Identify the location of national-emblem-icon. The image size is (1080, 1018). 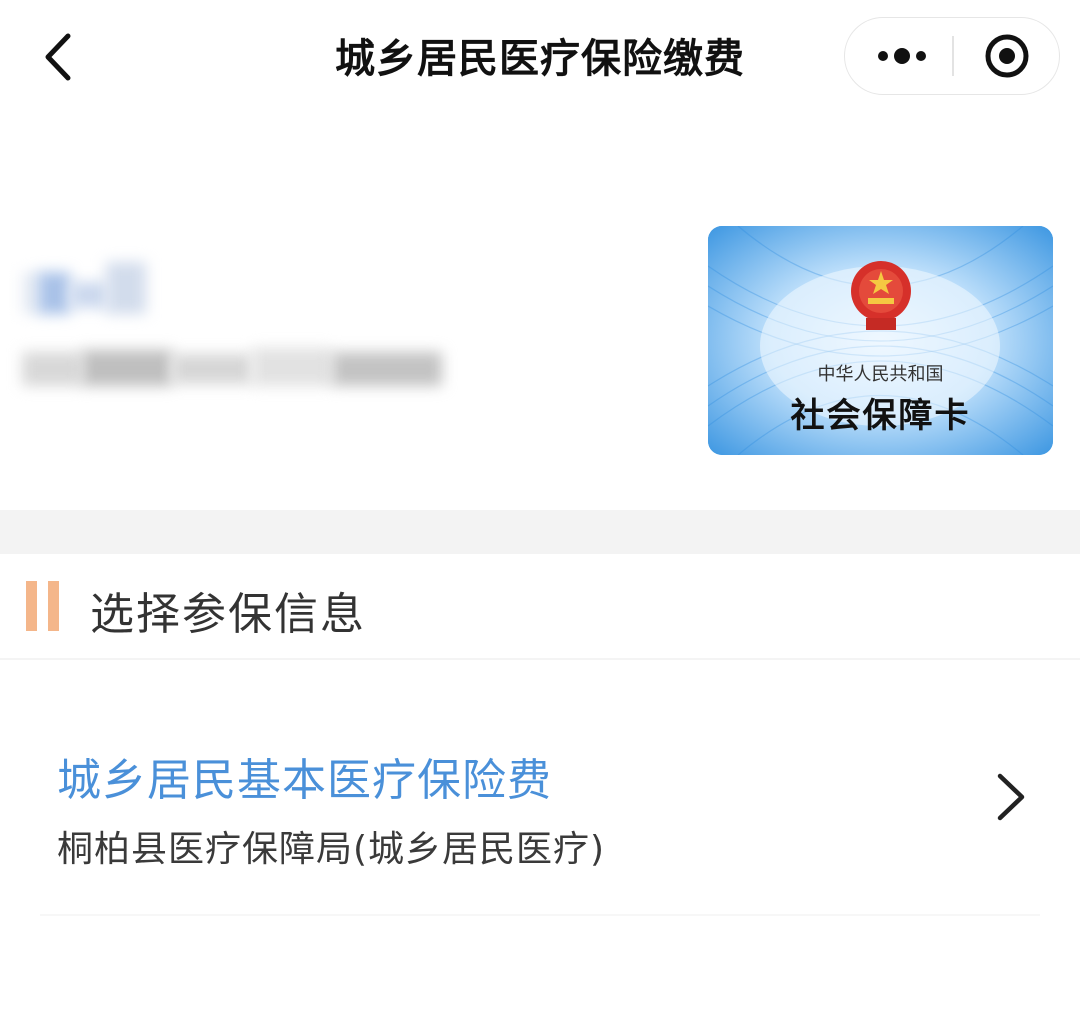
(881, 295).